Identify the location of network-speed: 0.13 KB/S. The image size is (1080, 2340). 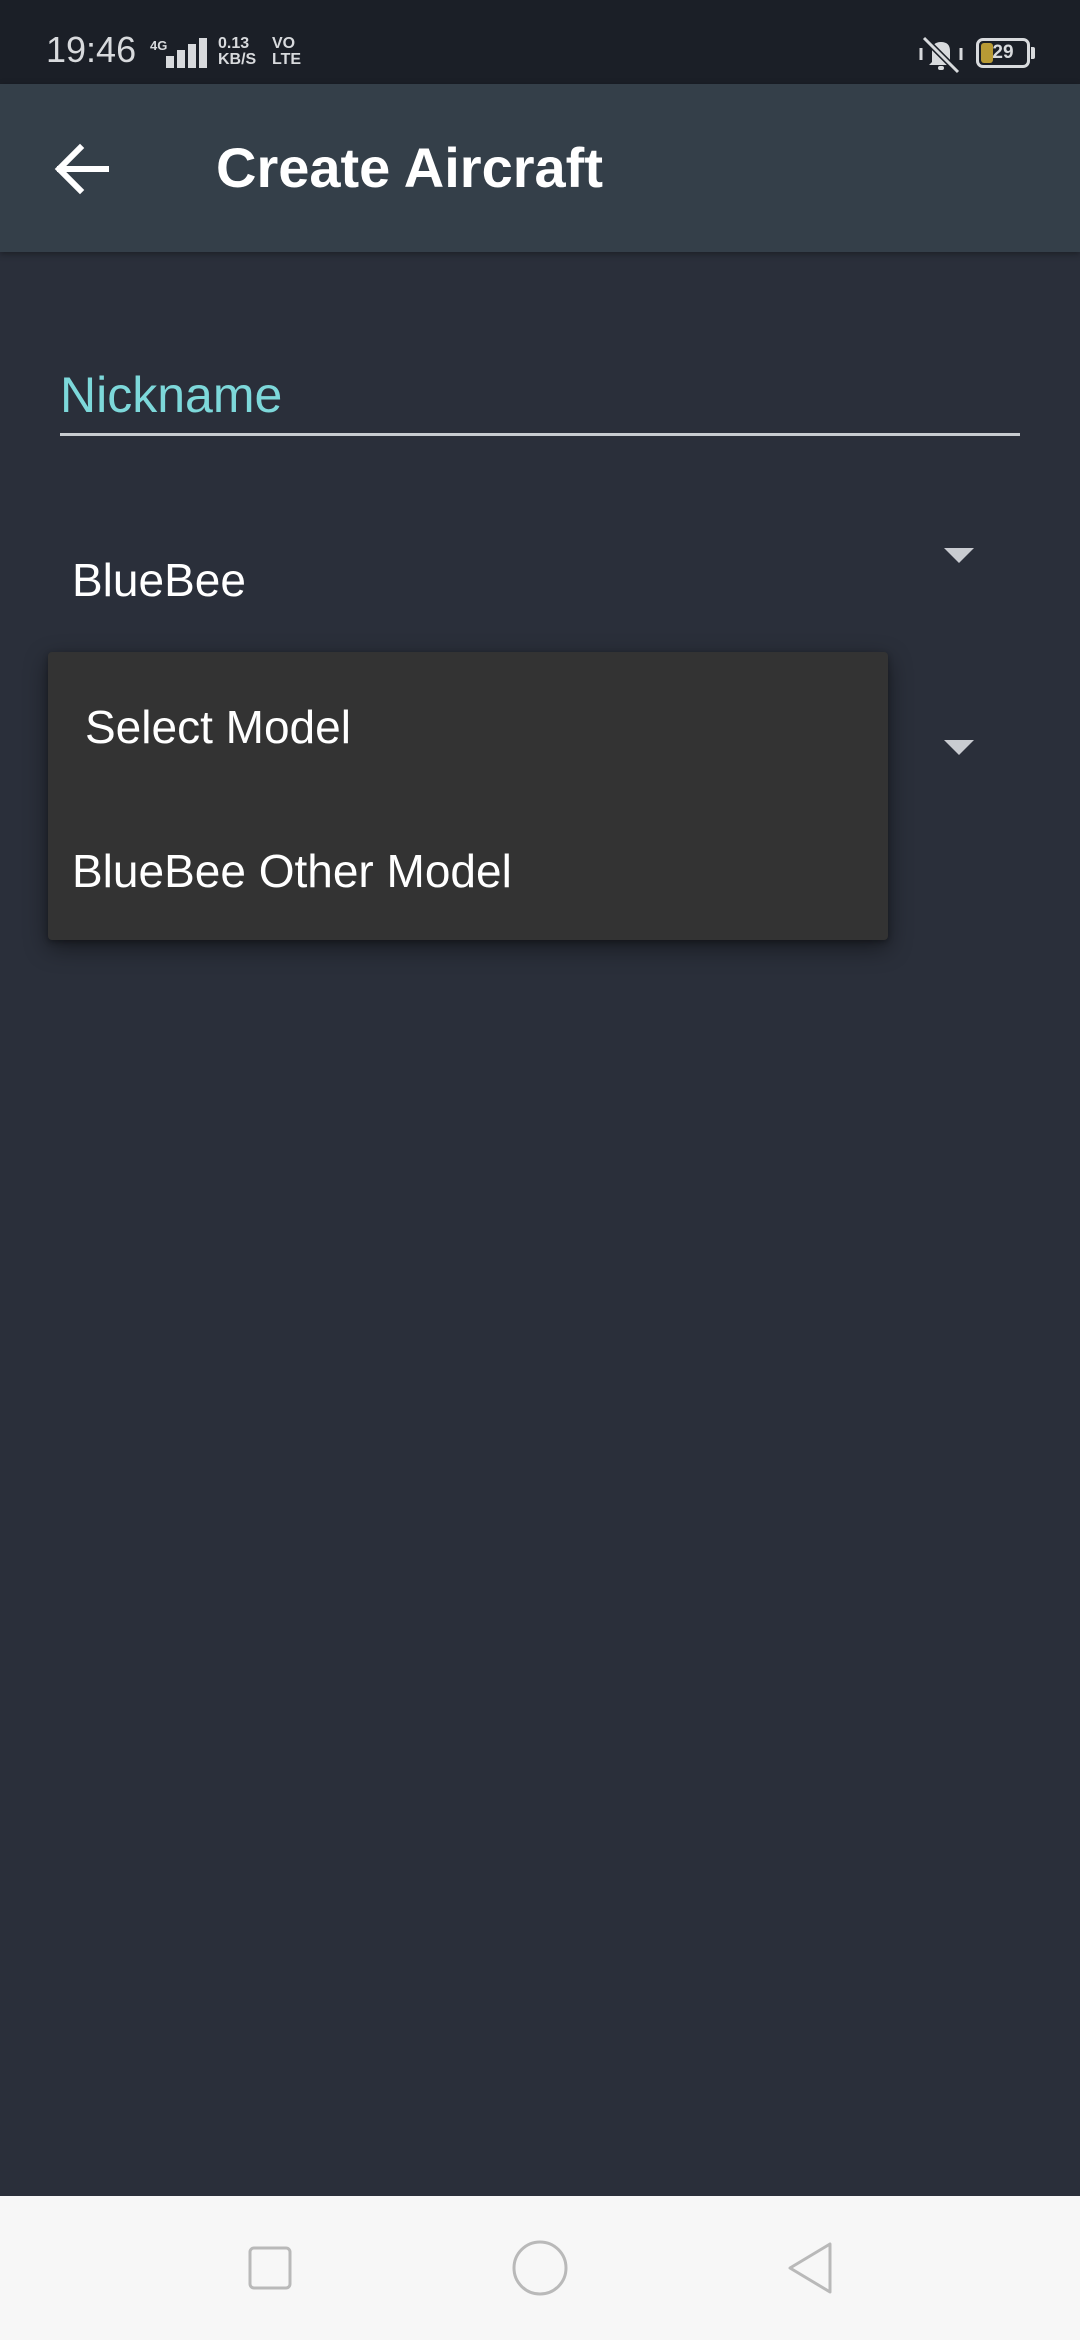
(237, 52).